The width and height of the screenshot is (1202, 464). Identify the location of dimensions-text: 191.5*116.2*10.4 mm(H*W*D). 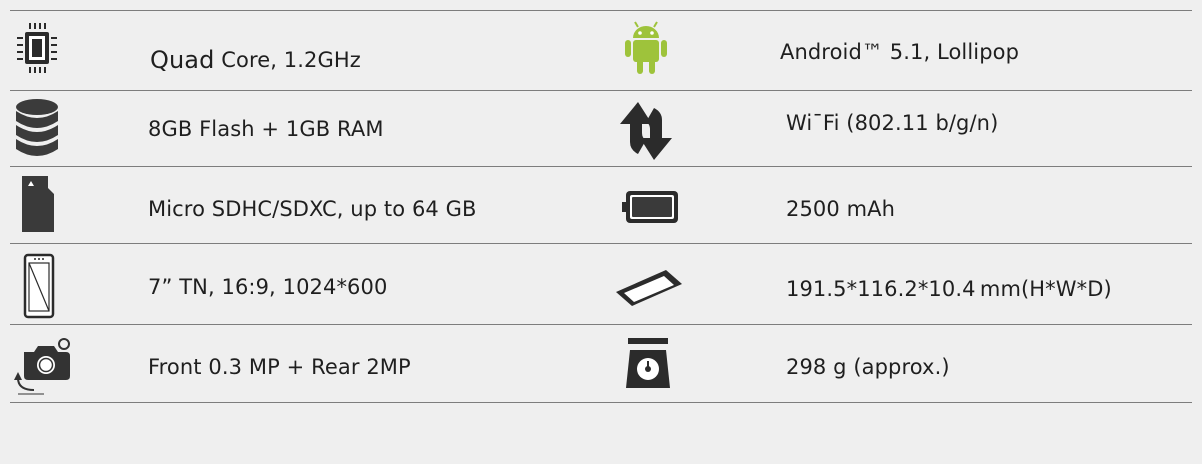
(949, 289).